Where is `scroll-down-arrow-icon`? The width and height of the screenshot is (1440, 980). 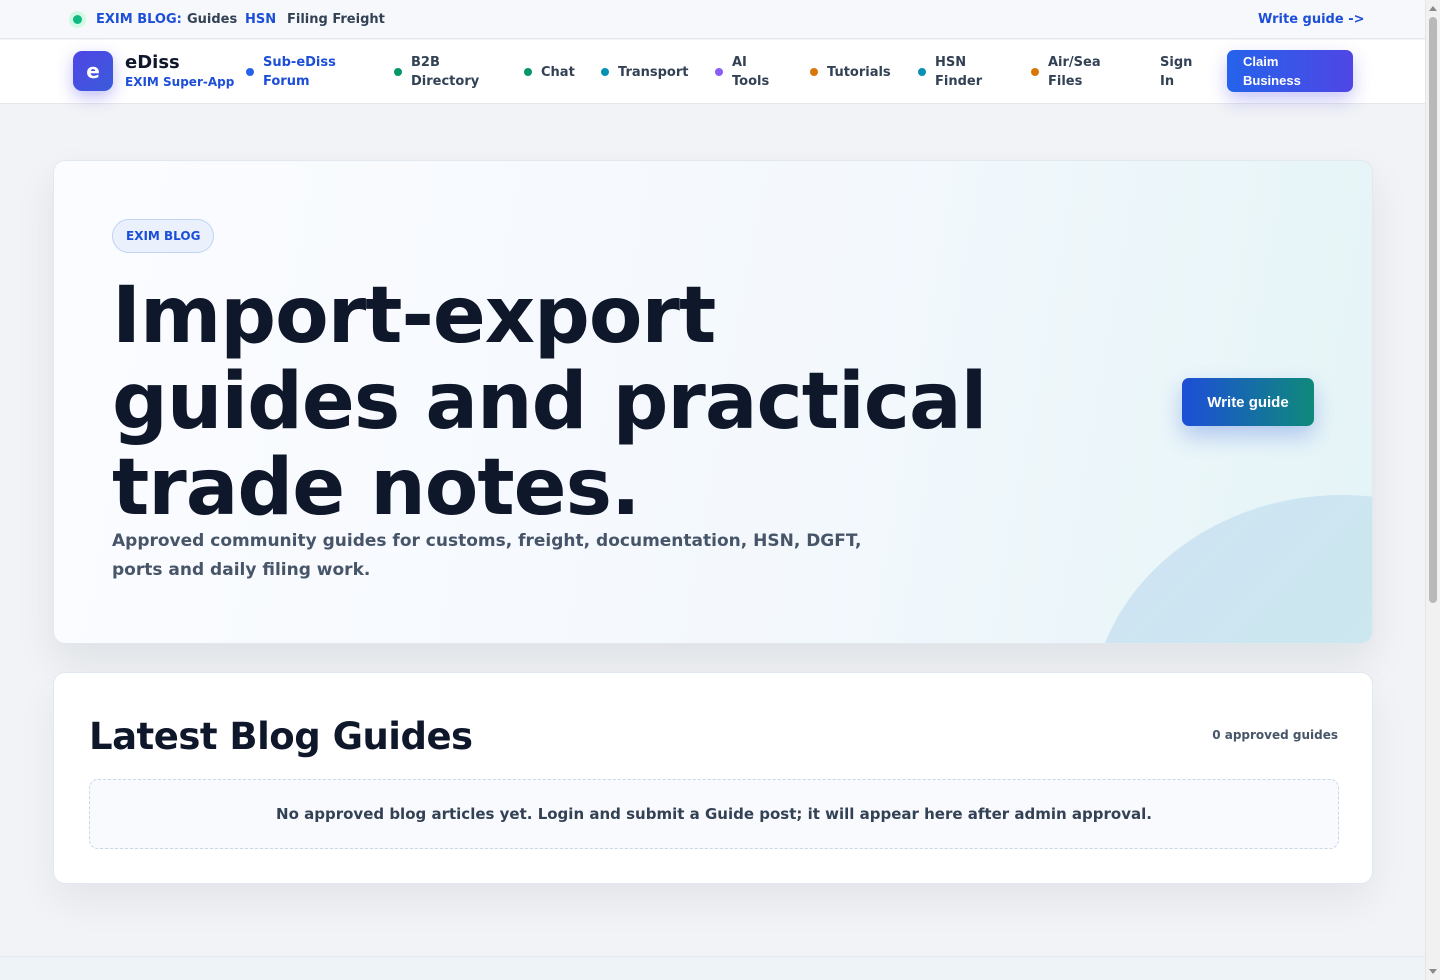 scroll-down-arrow-icon is located at coordinates (1433, 971).